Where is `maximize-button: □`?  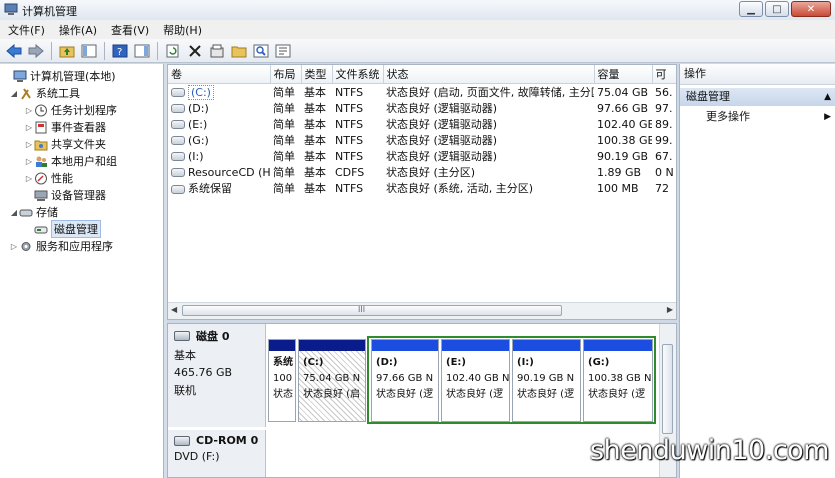 maximize-button: □ is located at coordinates (777, 9).